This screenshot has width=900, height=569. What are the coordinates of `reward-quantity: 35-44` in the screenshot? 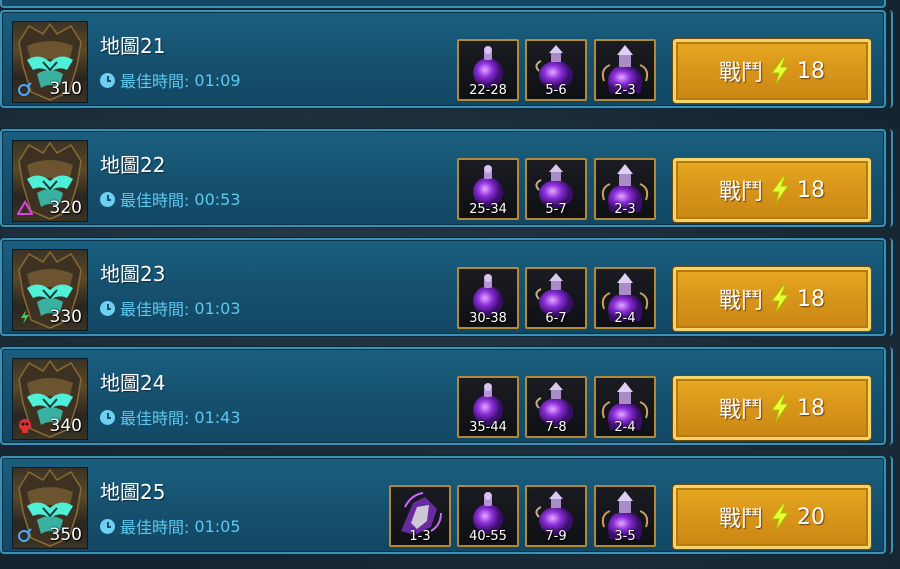 It's located at (488, 427).